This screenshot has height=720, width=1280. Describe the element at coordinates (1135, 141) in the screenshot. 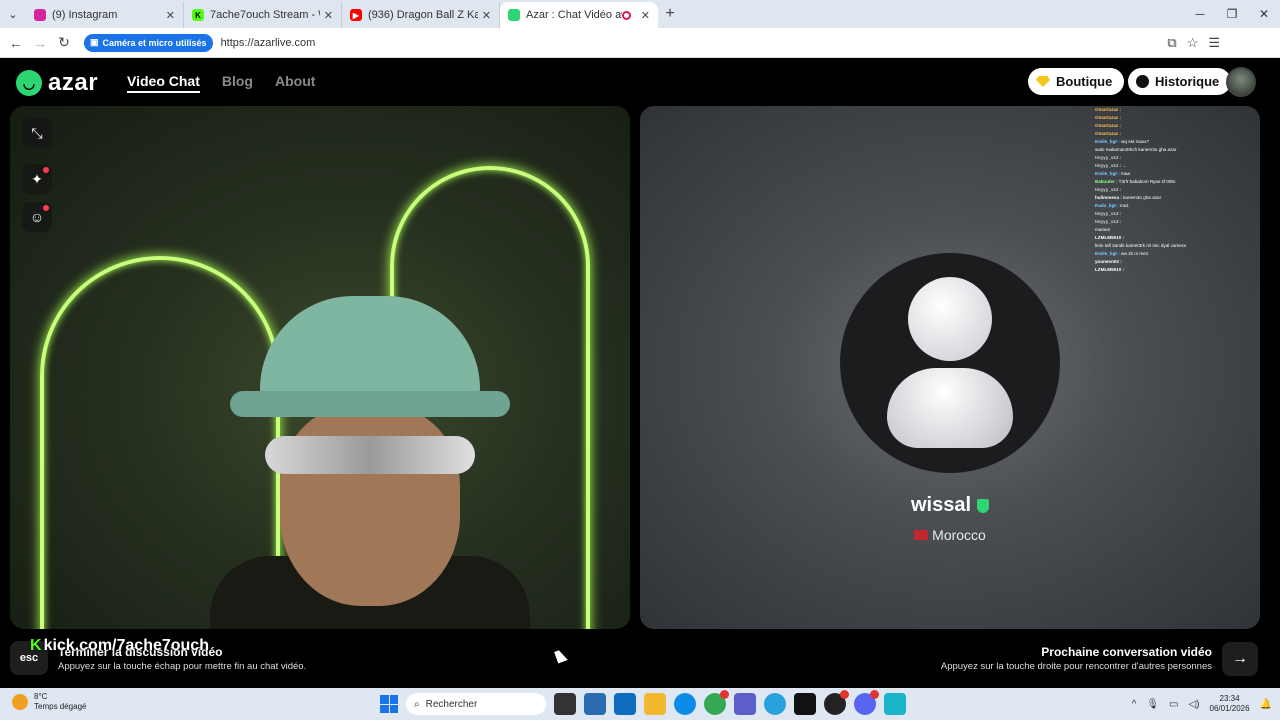

I see `chat-message: wq est maxx?` at that location.